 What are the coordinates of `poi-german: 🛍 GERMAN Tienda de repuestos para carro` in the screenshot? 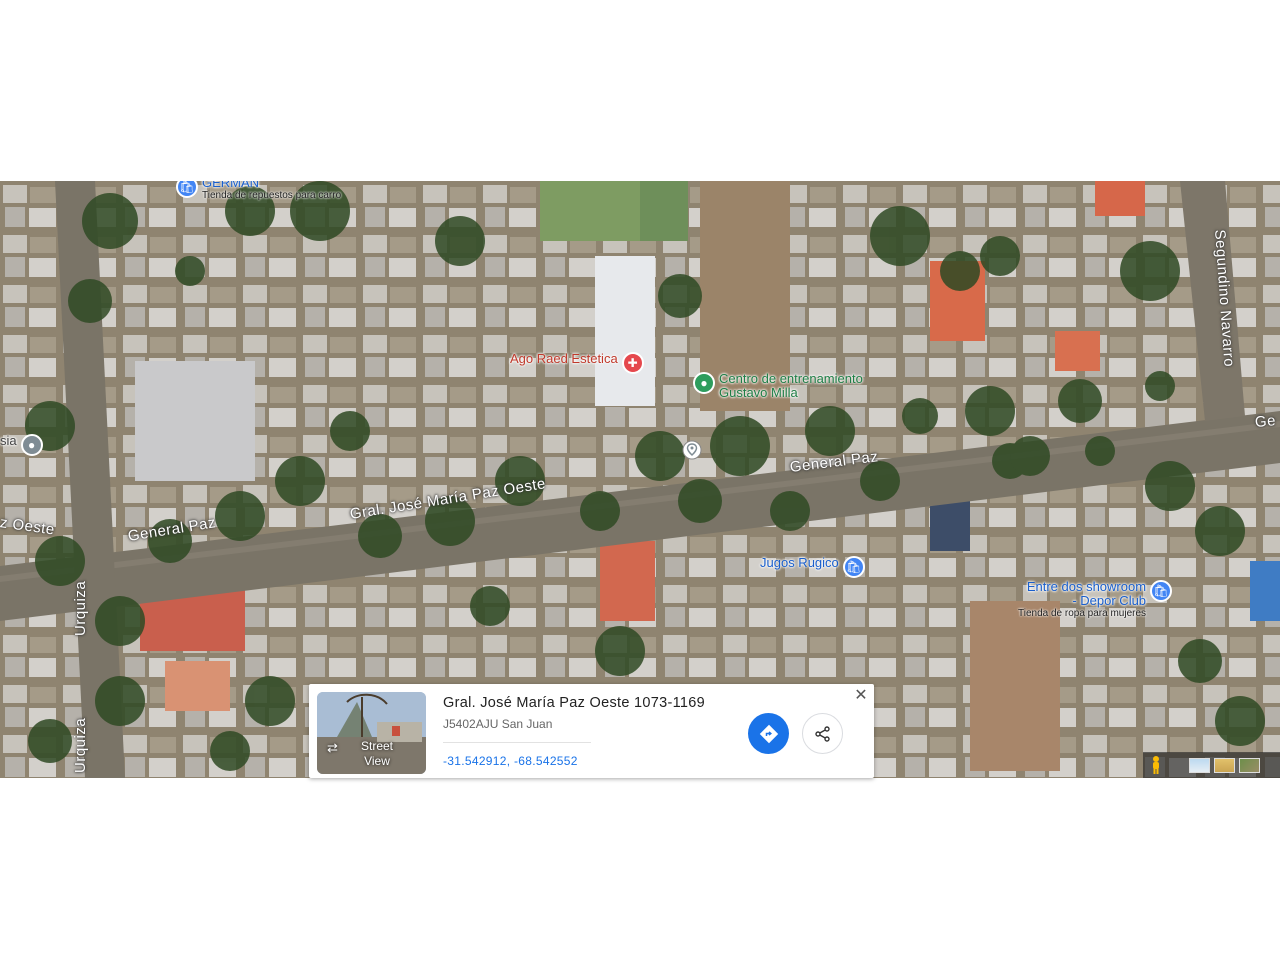 It's located at (258, 191).